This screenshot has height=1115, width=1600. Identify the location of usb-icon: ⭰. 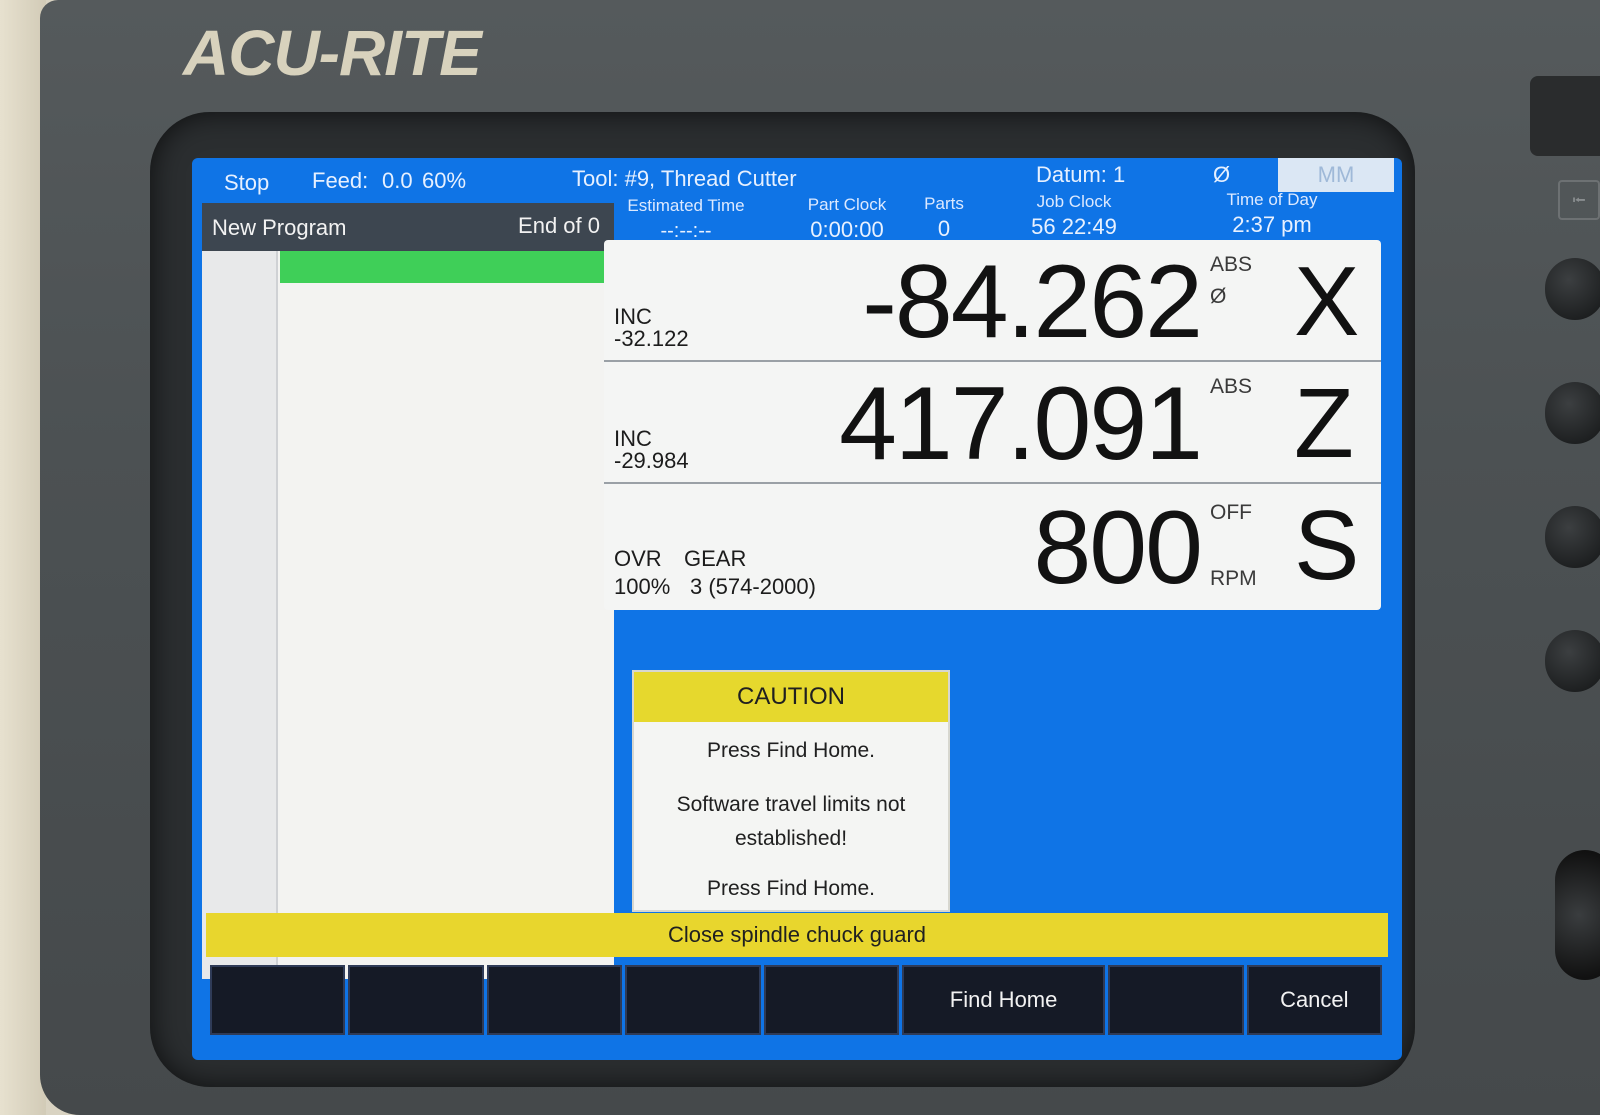
(1579, 200).